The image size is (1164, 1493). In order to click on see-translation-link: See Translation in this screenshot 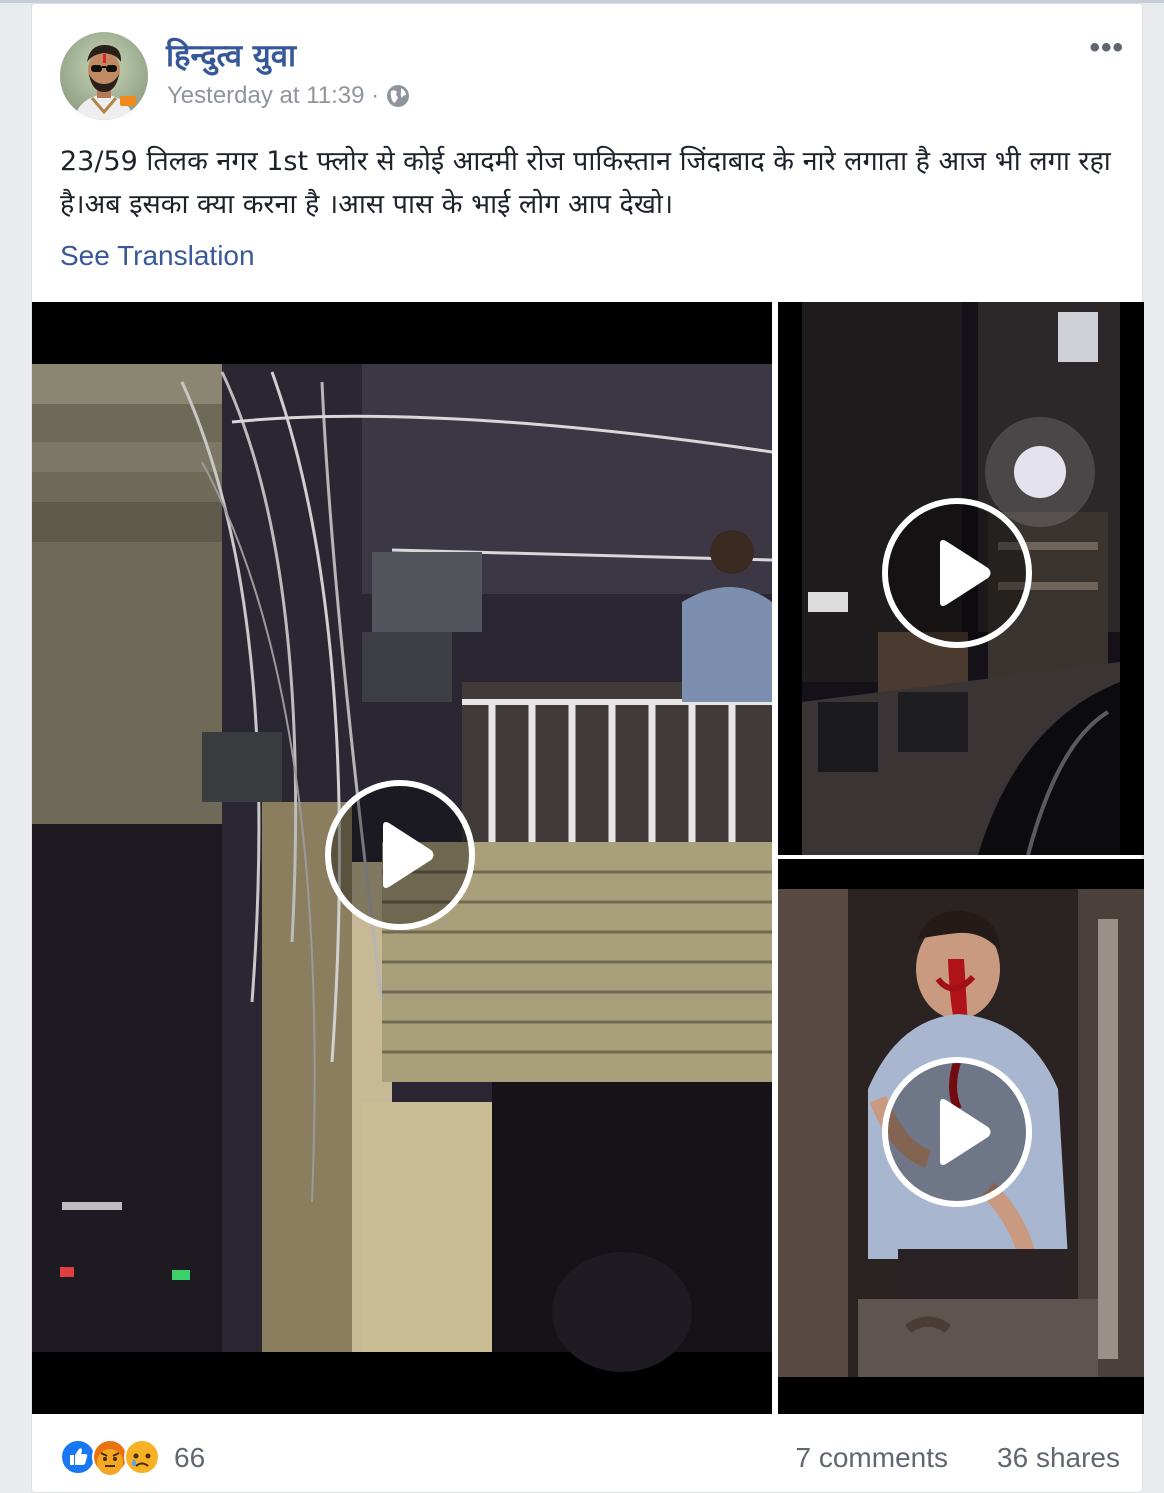, I will do `click(157, 256)`.